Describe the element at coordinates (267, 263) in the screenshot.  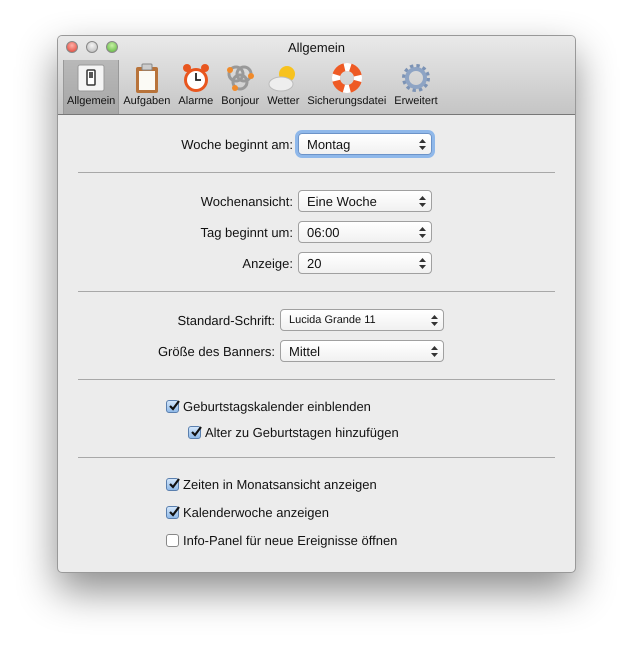
I see `field-label: Anzeige:` at that location.